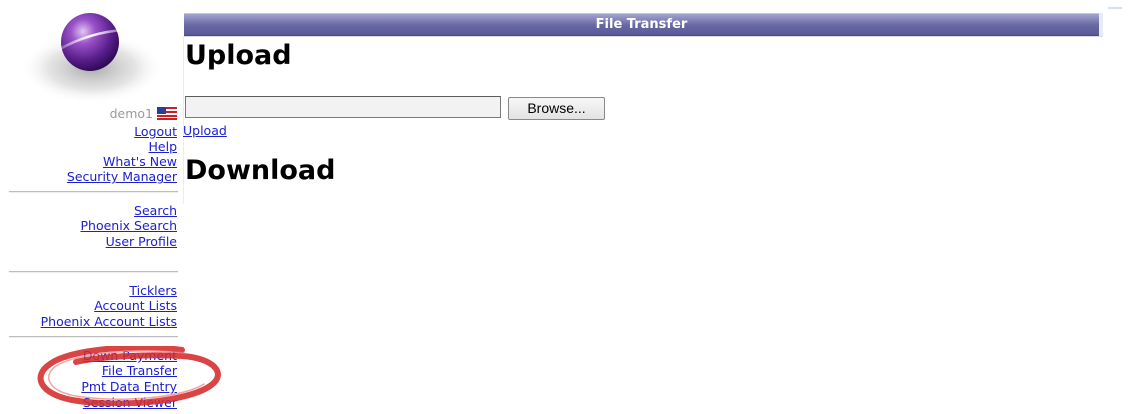 This screenshot has width=1143, height=414. I want to click on ticklers-link: Ticklers, so click(153, 290).